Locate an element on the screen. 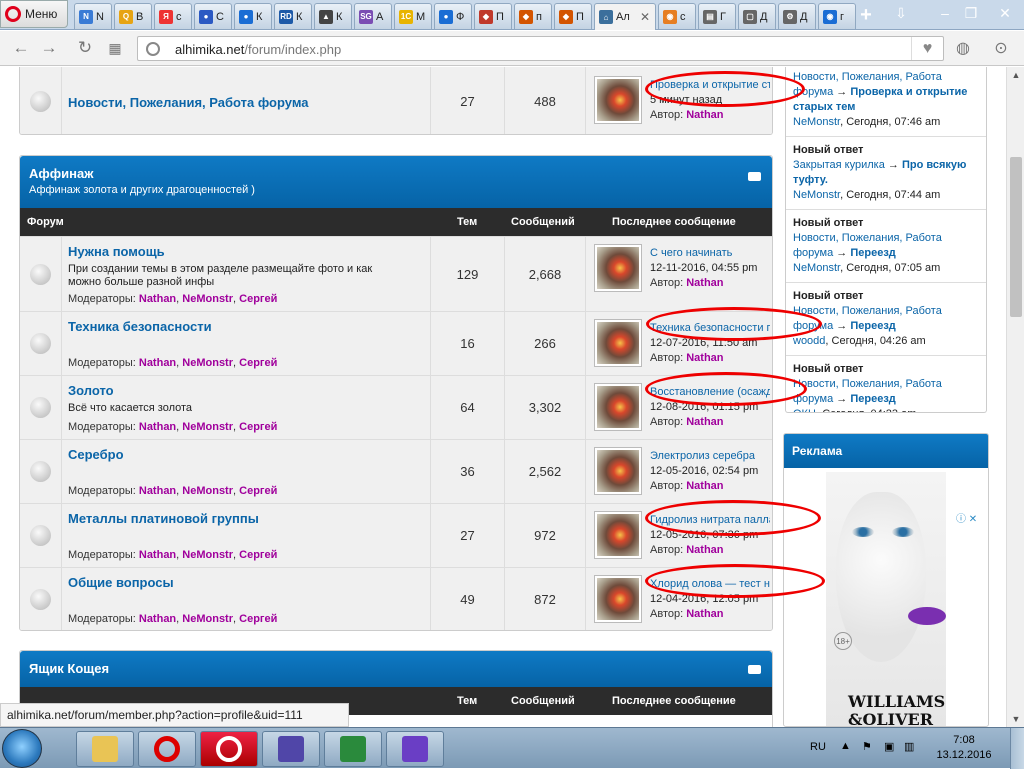 This screenshot has width=1024, height=769. browser-tab: ● К is located at coordinates (253, 16).